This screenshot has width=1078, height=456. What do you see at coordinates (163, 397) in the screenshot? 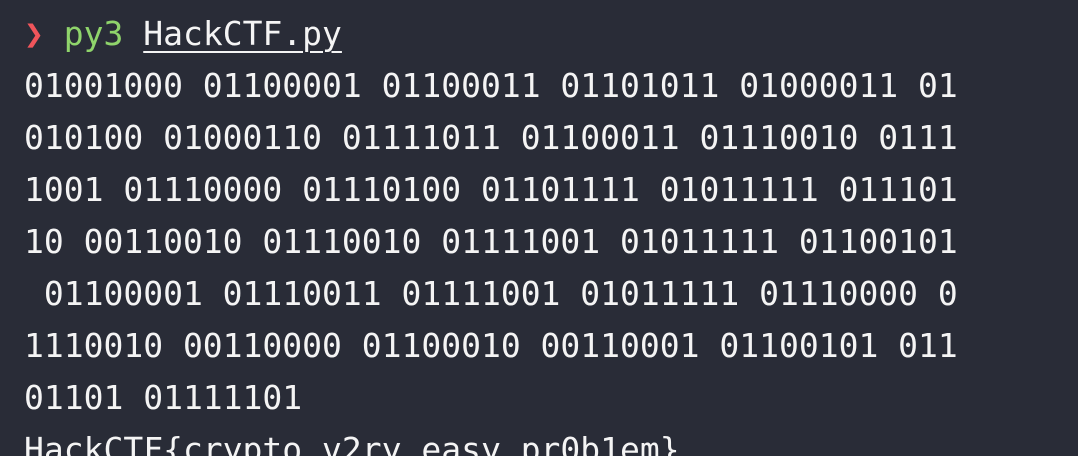
I see `output-line-7: 01101 01111101` at bounding box center [163, 397].